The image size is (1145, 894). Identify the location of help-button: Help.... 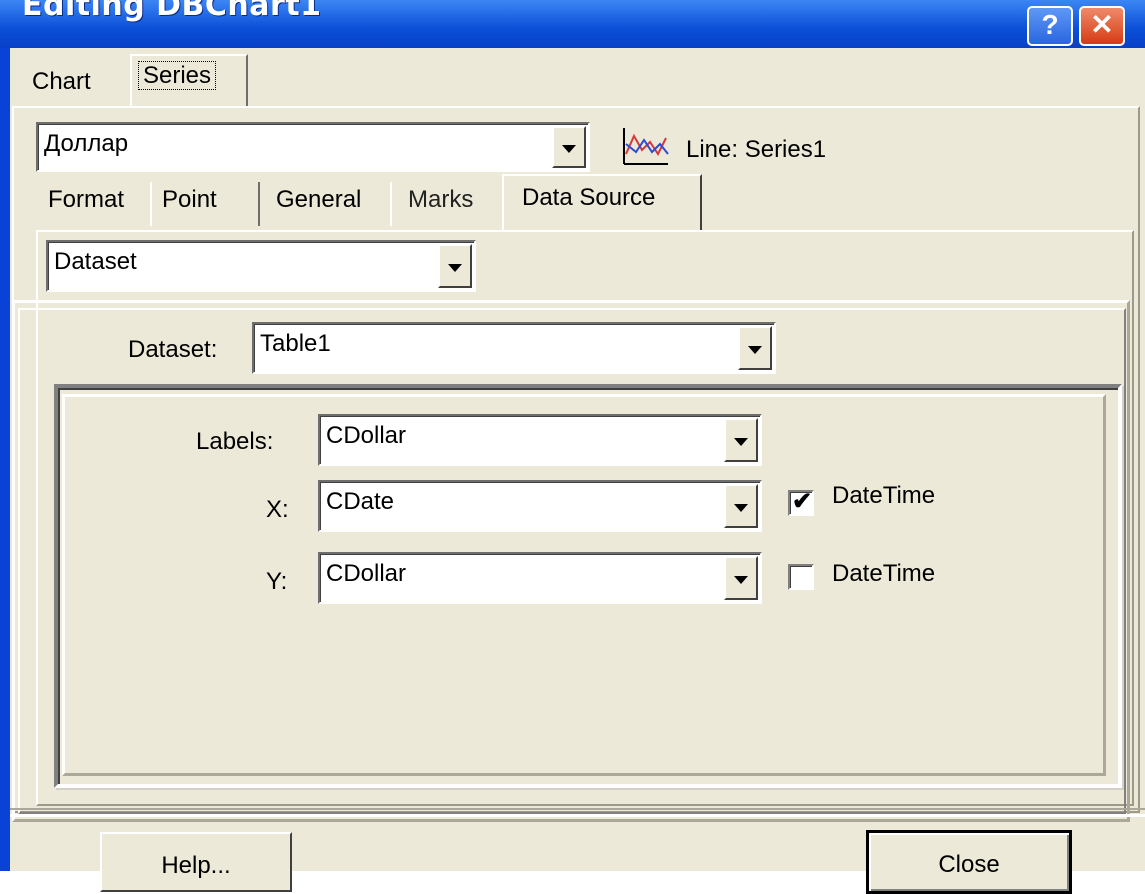
(196, 862).